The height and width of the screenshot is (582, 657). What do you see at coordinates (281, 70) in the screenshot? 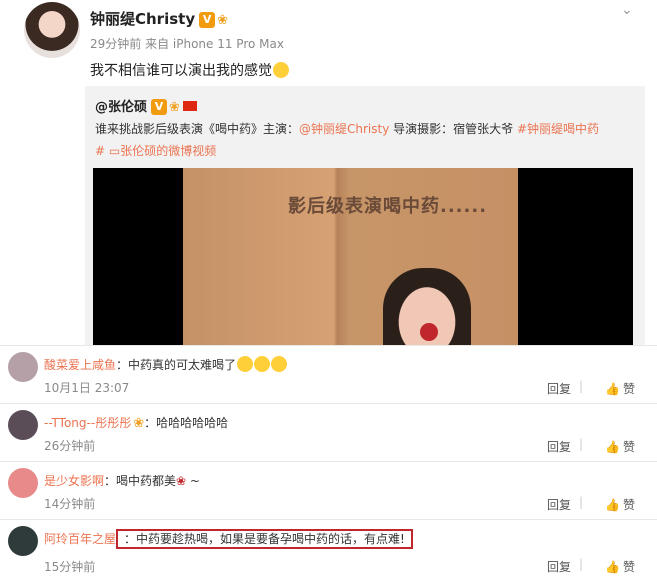
I see `laughing-emoji-icon` at bounding box center [281, 70].